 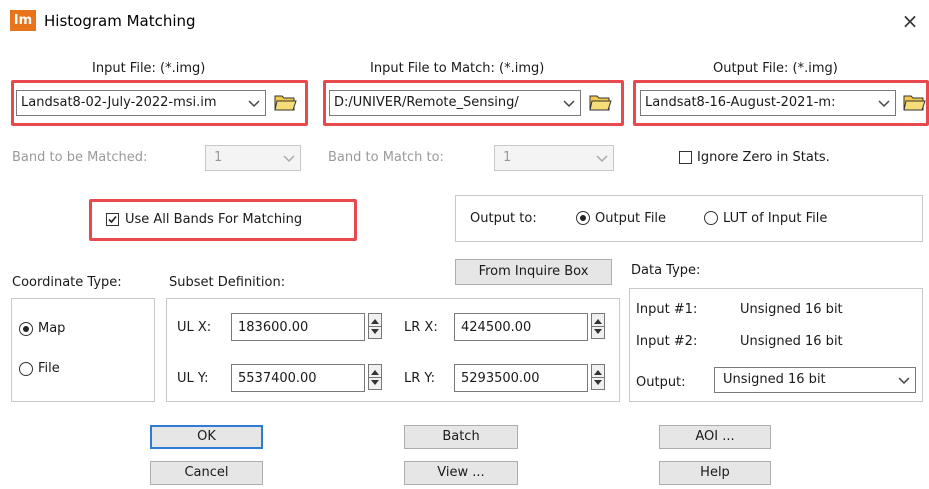 What do you see at coordinates (49, 368) in the screenshot?
I see `file-radio-label: File` at bounding box center [49, 368].